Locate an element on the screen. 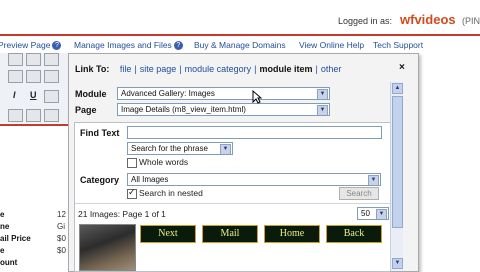 This screenshot has height=272, width=480. editor-area is located at coordinates (35, 165).